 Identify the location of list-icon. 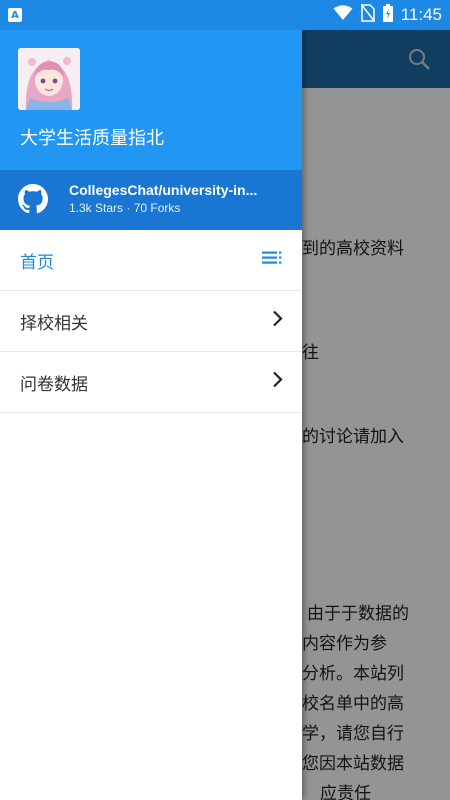
(273, 260).